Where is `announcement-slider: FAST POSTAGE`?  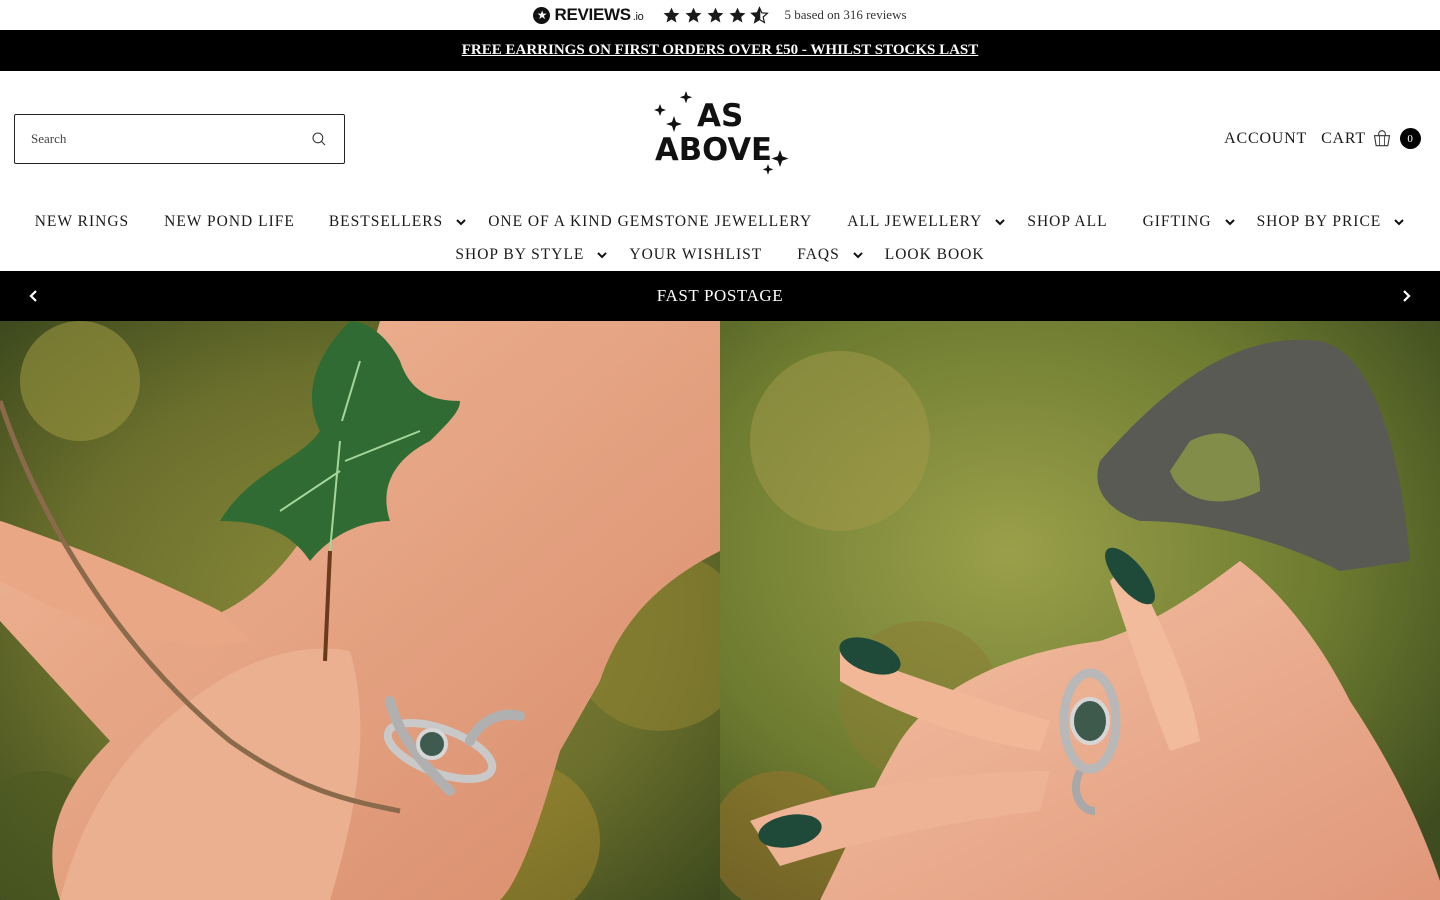
announcement-slider: FAST POSTAGE is located at coordinates (720, 296).